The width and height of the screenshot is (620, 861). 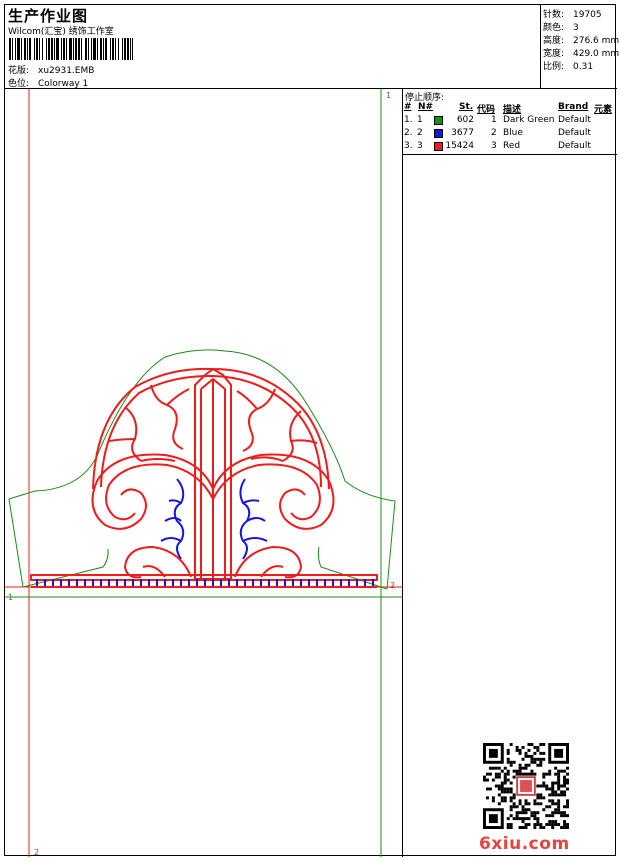 What do you see at coordinates (48, 16) in the screenshot?
I see `page-title: 生产作业图` at bounding box center [48, 16].